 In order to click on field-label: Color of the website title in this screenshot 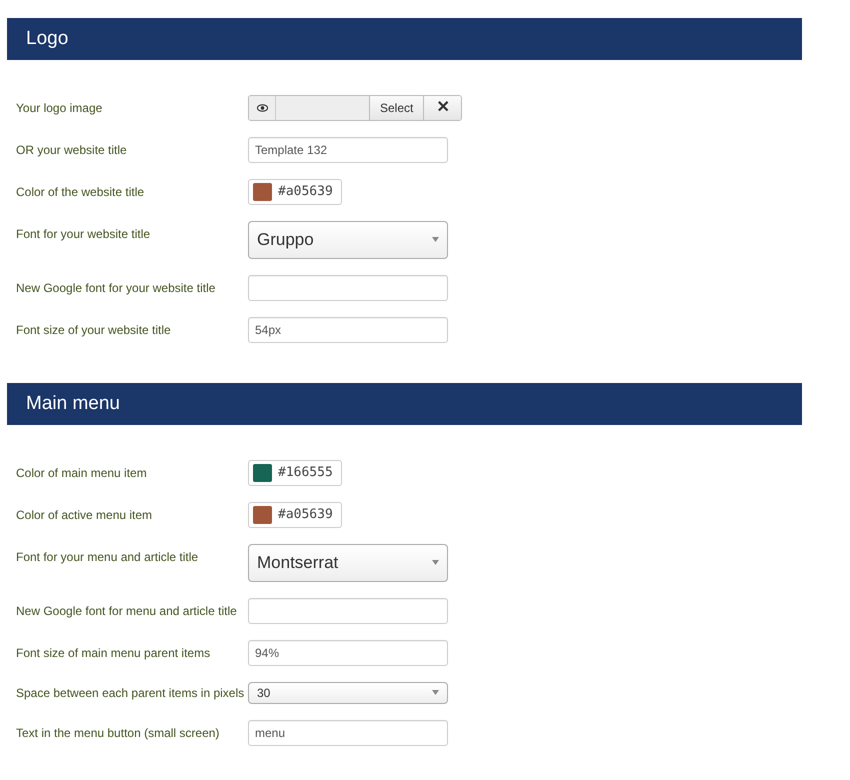, I will do `click(81, 192)`.